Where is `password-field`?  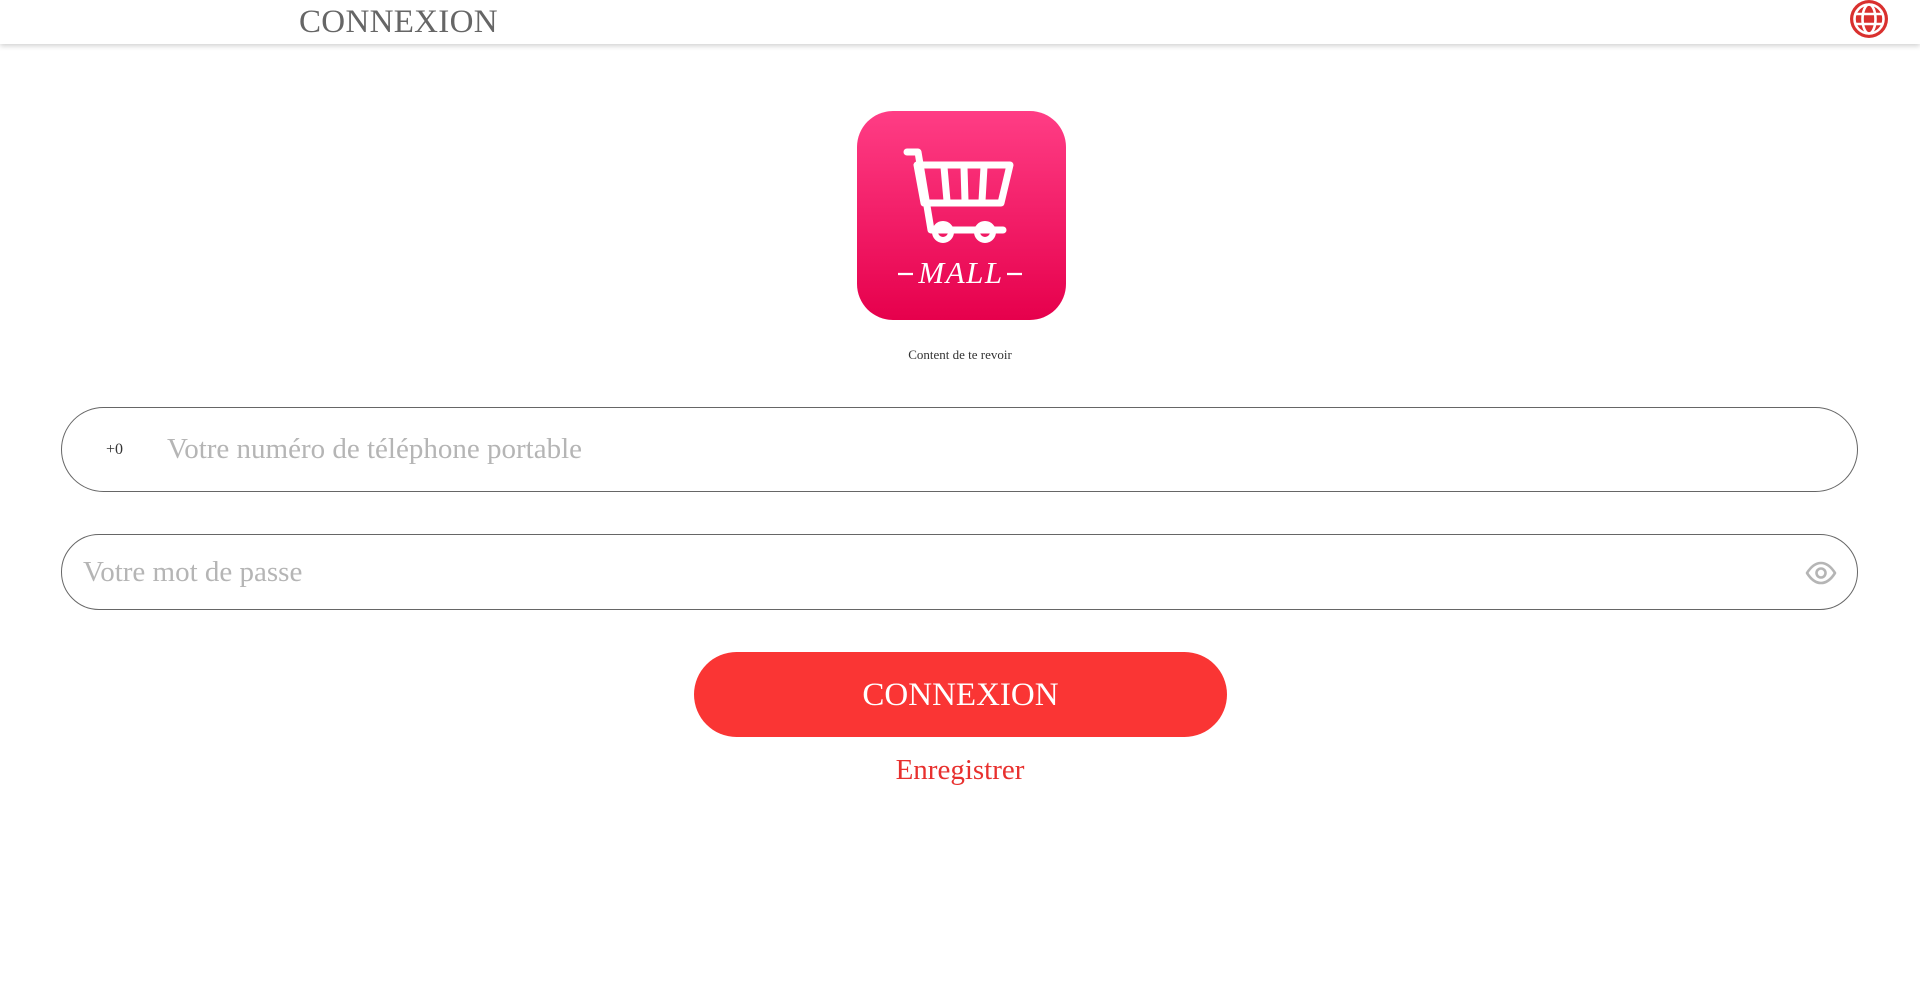
password-field is located at coordinates (959, 572).